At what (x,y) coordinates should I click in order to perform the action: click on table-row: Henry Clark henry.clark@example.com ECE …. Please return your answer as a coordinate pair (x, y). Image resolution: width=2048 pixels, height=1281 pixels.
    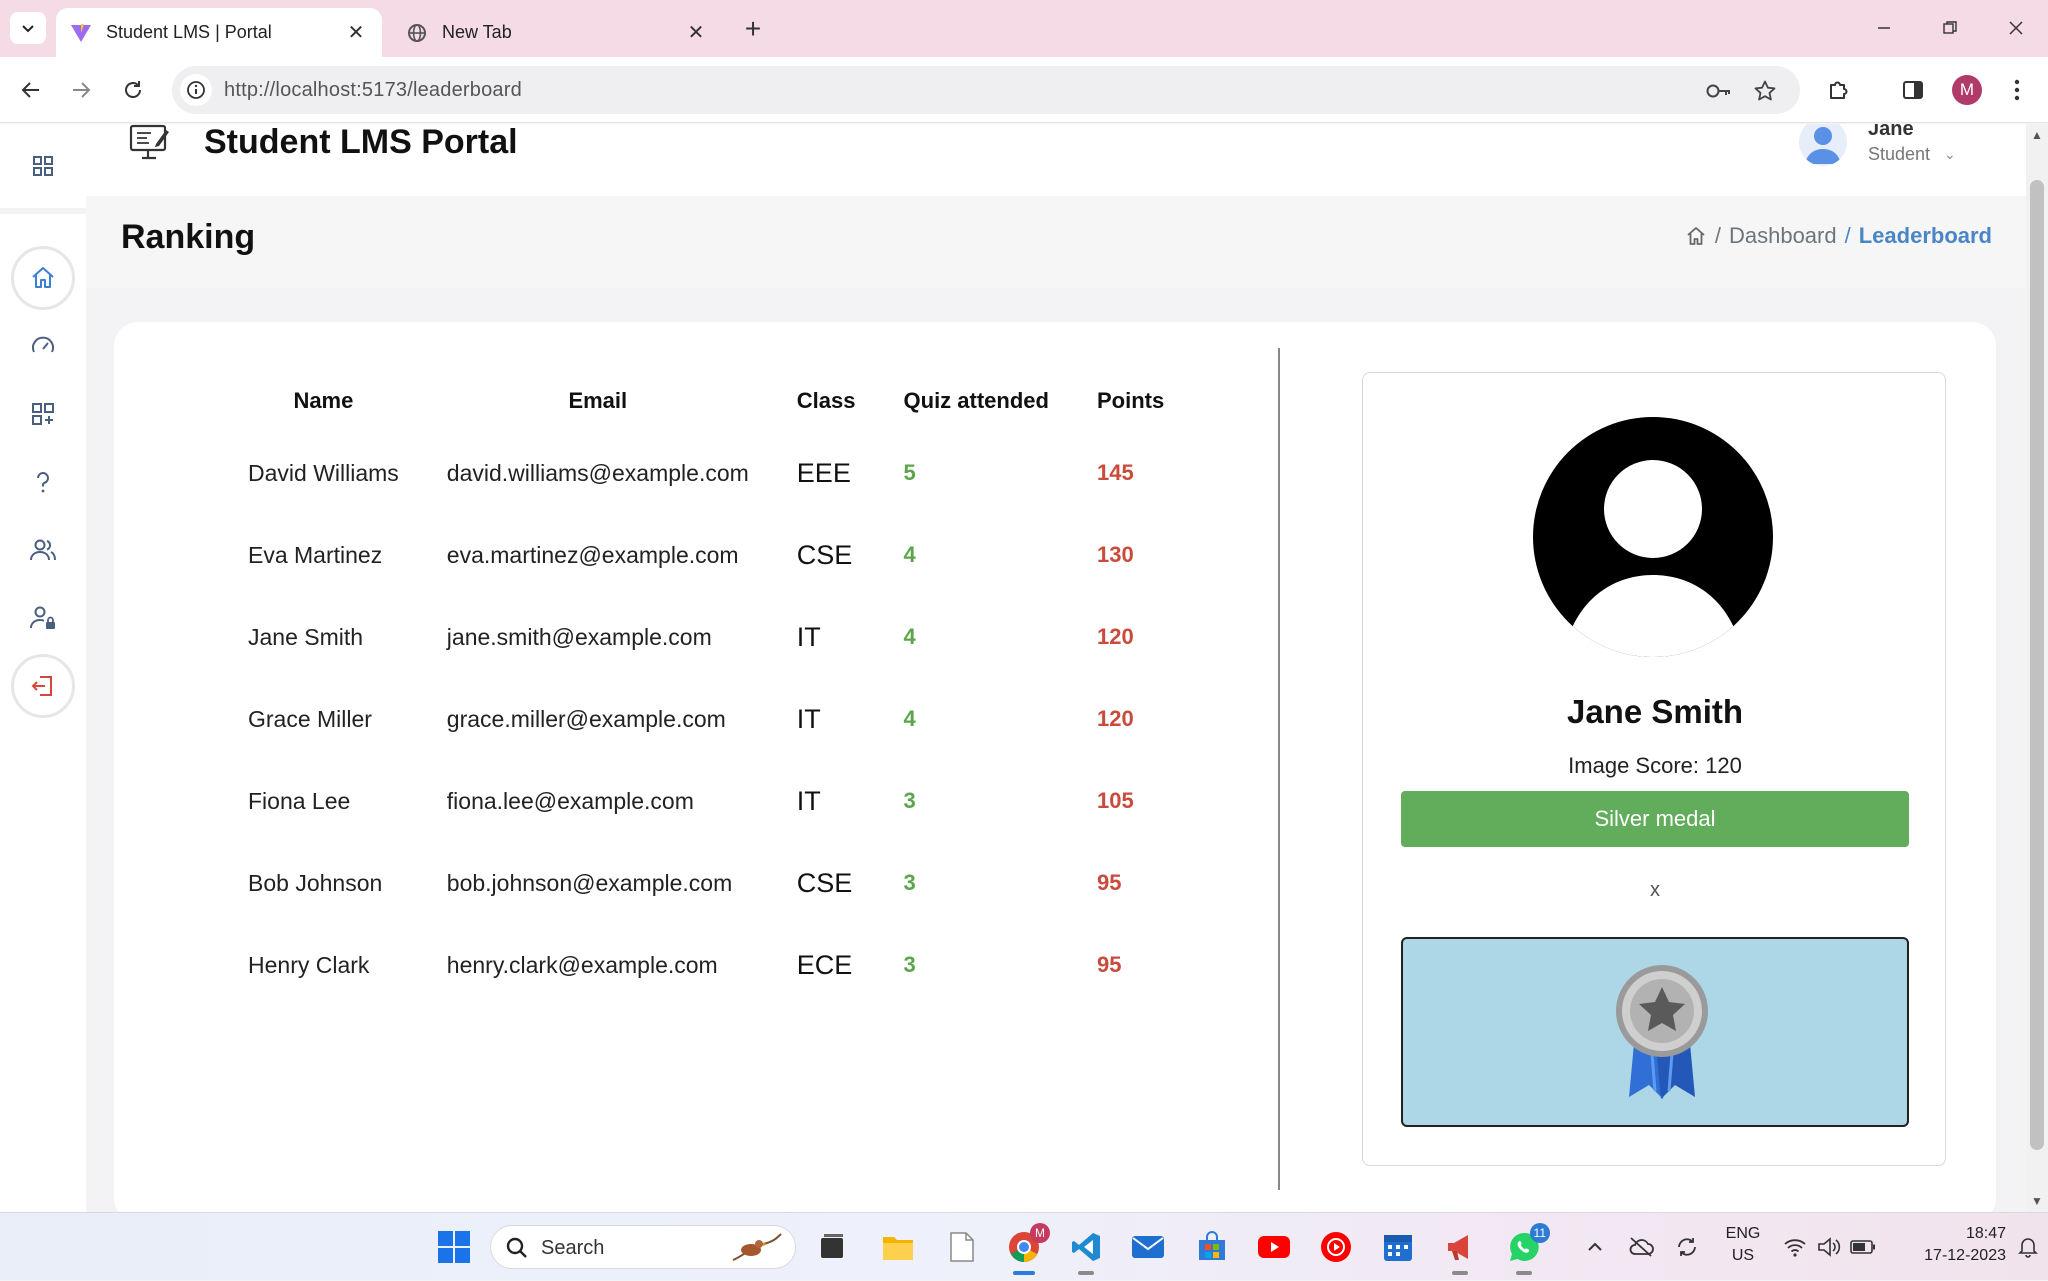
    Looking at the image, I should click on (706, 965).